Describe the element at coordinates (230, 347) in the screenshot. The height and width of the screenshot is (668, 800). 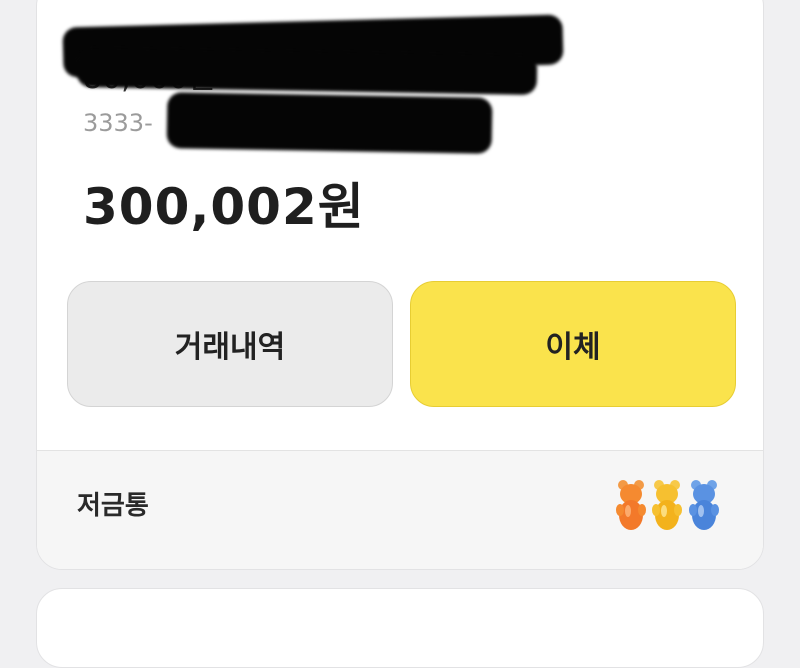
I see `transaction-history-label: 거래내역` at that location.